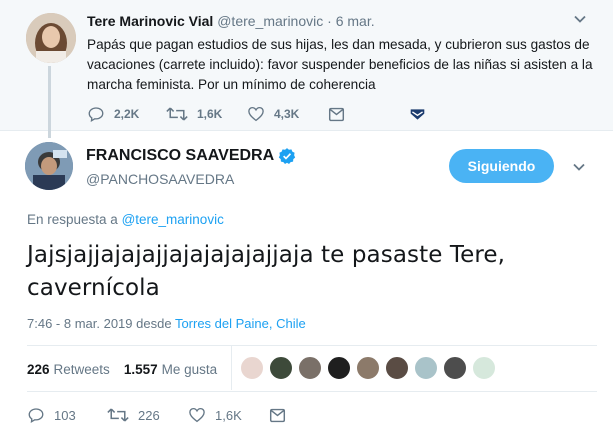 The width and height of the screenshot is (613, 440). Describe the element at coordinates (240, 323) in the screenshot. I see `location-link: Torres del Paine, Chile` at that location.